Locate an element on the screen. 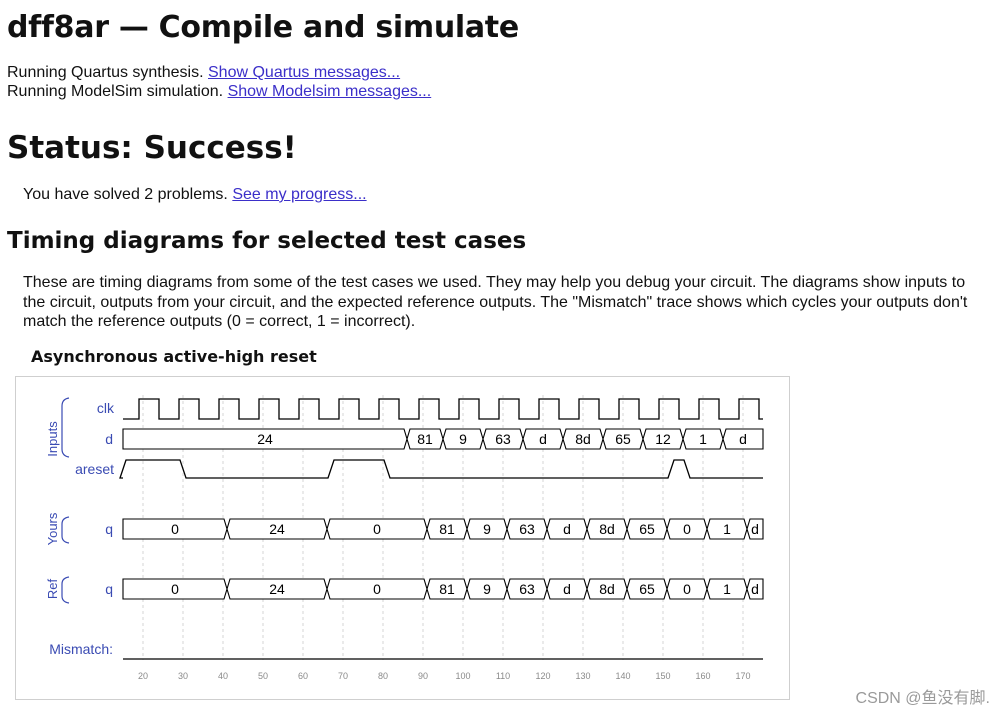 The height and width of the screenshot is (713, 1004). q-ref-value-label: 1 is located at coordinates (727, 589).